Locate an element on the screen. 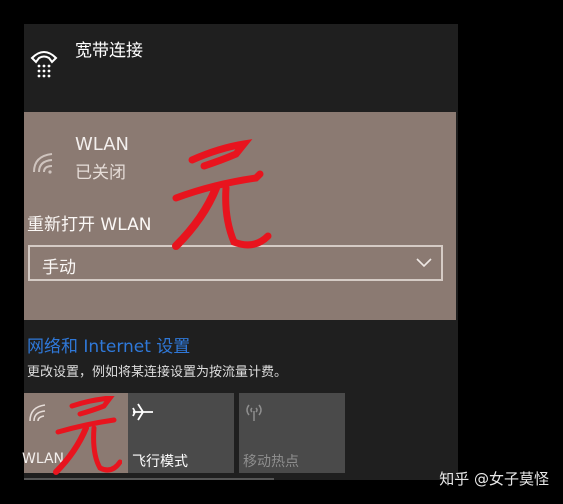 Image resolution: width=563 pixels, height=504 pixels. wlan-title: WLAN is located at coordinates (102, 144).